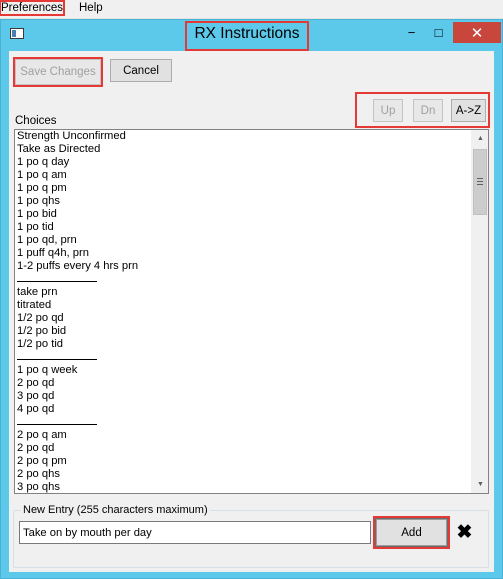 Image resolution: width=503 pixels, height=579 pixels. I want to click on add-button: Add, so click(411, 532).